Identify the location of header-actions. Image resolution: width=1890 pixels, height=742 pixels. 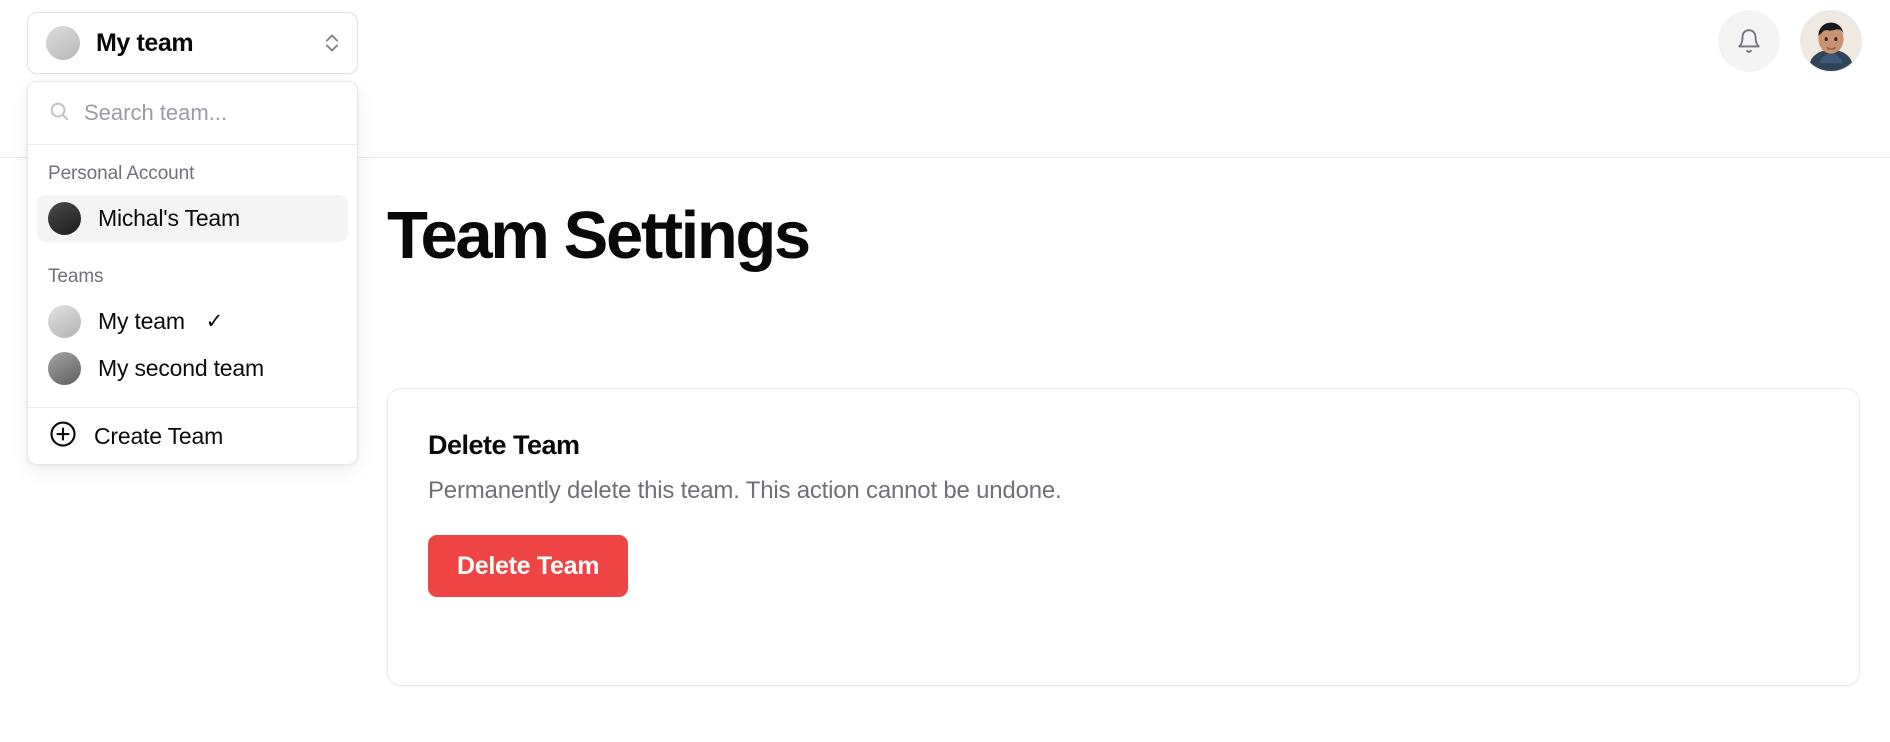
(1790, 41).